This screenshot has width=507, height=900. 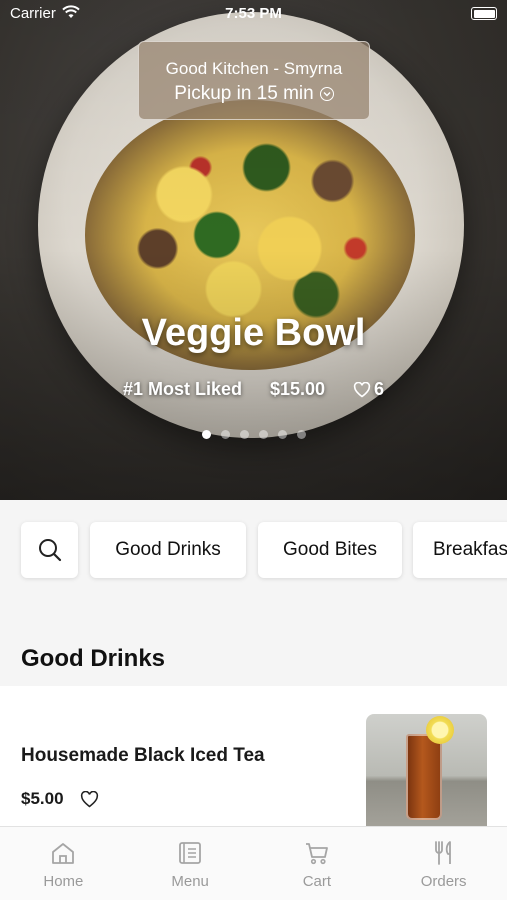 What do you see at coordinates (254, 80) in the screenshot?
I see `location-selector: Good Kitchen - Smyrna Pickup in 15 min` at bounding box center [254, 80].